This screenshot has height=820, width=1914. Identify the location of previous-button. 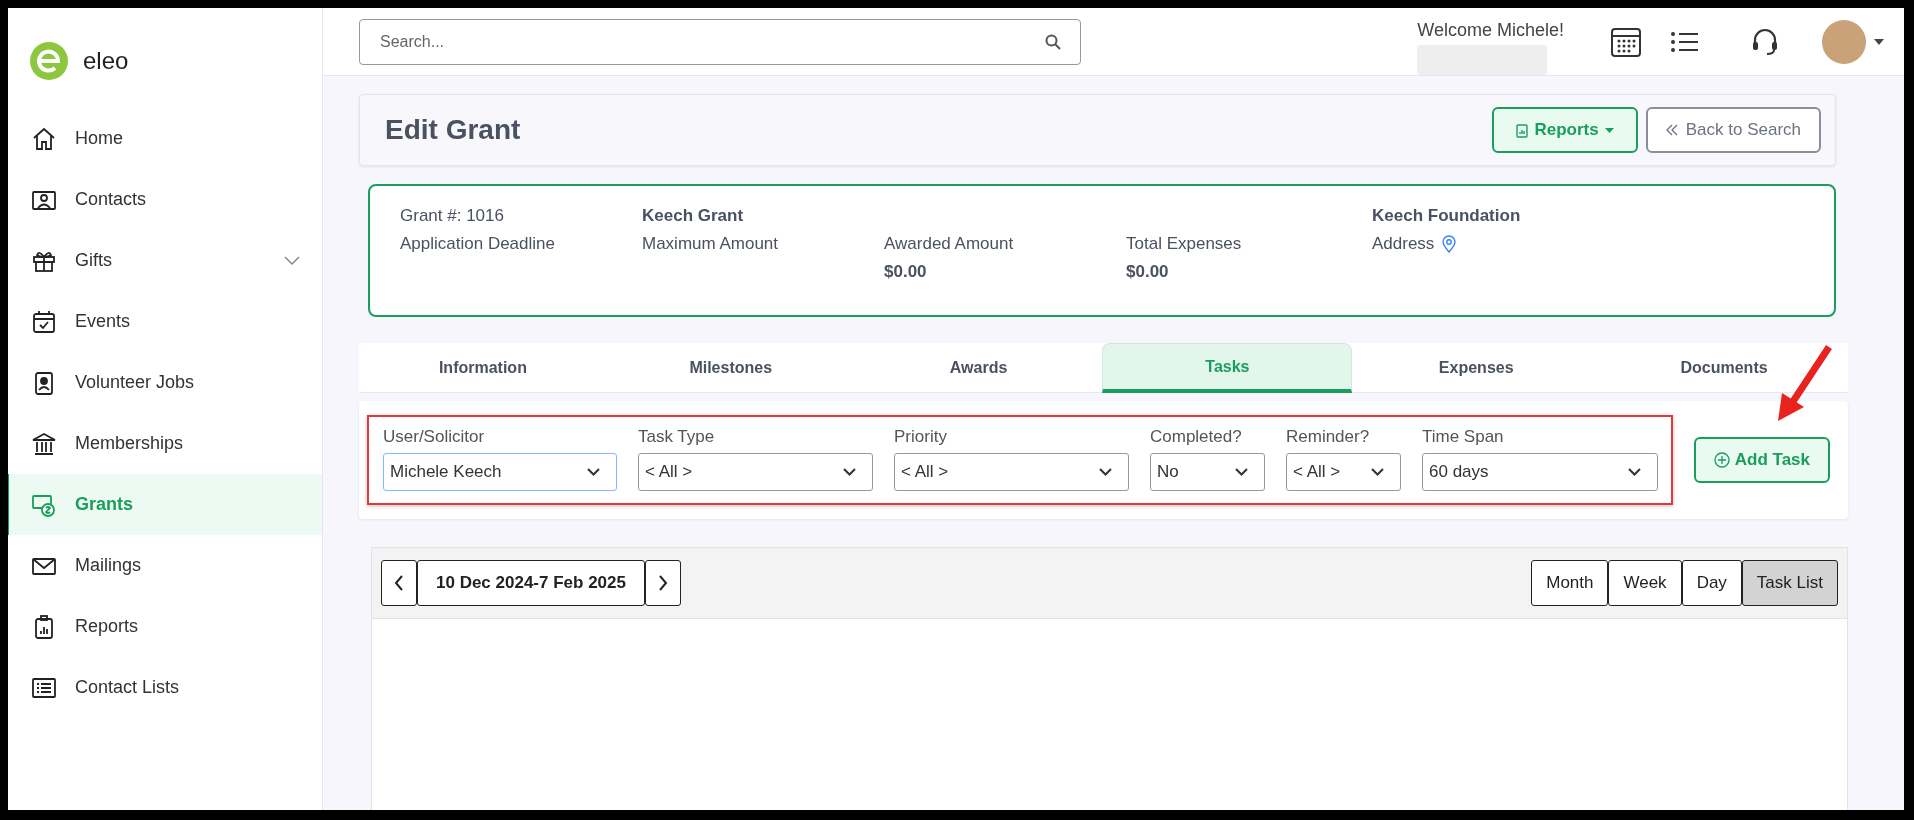
(399, 583).